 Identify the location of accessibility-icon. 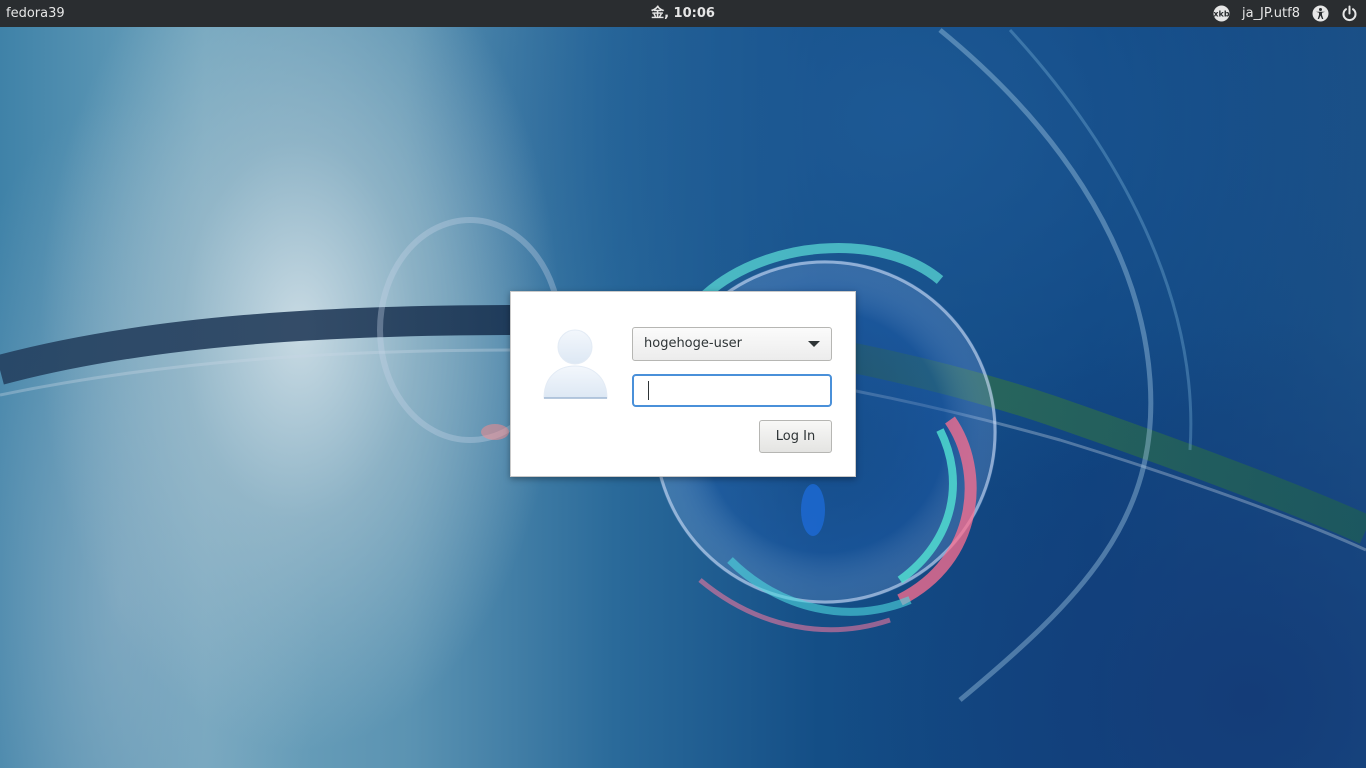
(1320, 13).